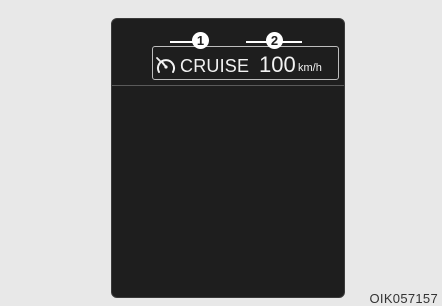 The height and width of the screenshot is (306, 442). What do you see at coordinates (165, 65) in the screenshot?
I see `cruise-speedometer-icon` at bounding box center [165, 65].